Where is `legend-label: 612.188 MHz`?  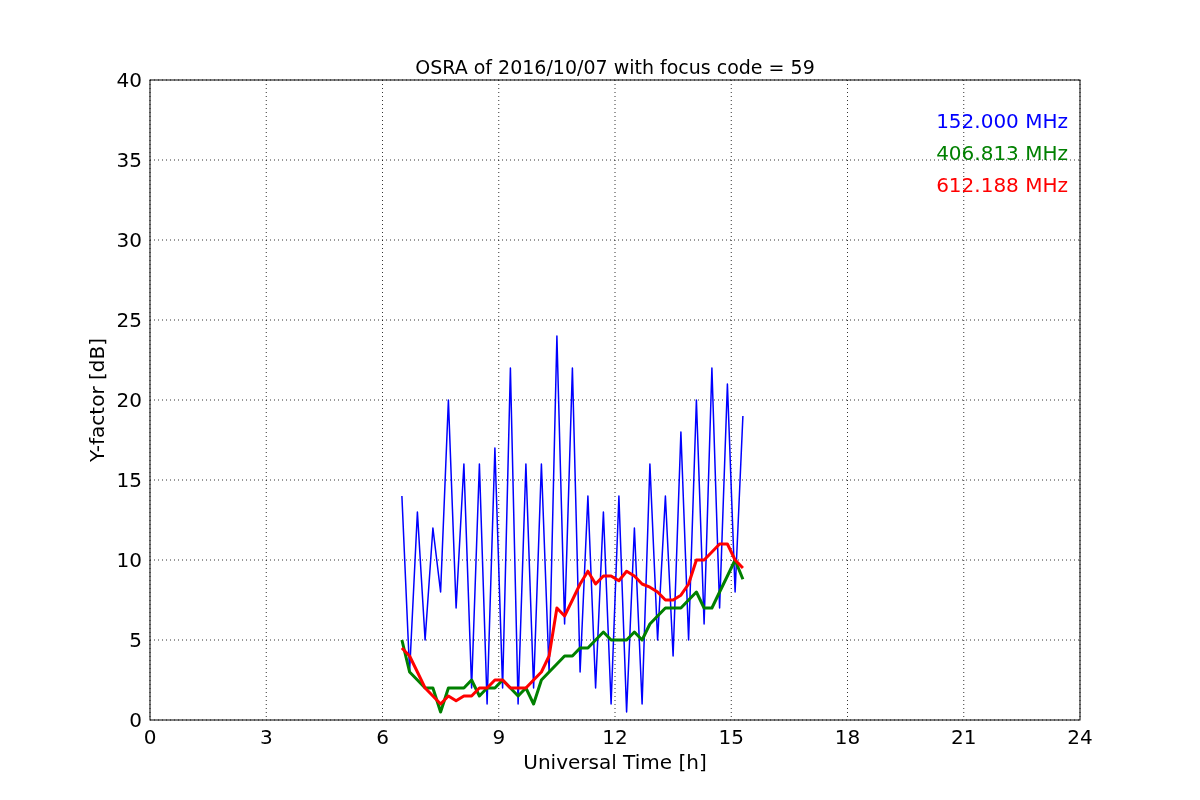 legend-label: 612.188 MHz is located at coordinates (1002, 185).